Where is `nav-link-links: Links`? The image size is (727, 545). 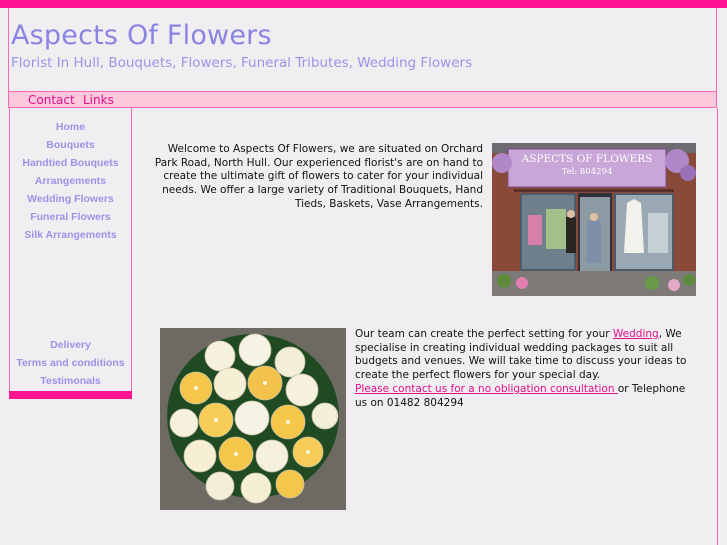 nav-link-links: Links is located at coordinates (98, 100).